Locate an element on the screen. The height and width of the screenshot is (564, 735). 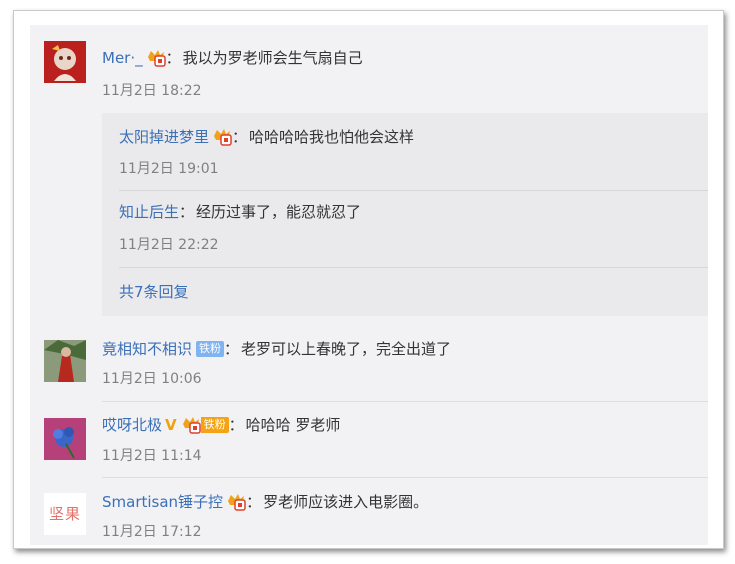
comment-text: 罗老师应该进入电影圈。 is located at coordinates (346, 502).